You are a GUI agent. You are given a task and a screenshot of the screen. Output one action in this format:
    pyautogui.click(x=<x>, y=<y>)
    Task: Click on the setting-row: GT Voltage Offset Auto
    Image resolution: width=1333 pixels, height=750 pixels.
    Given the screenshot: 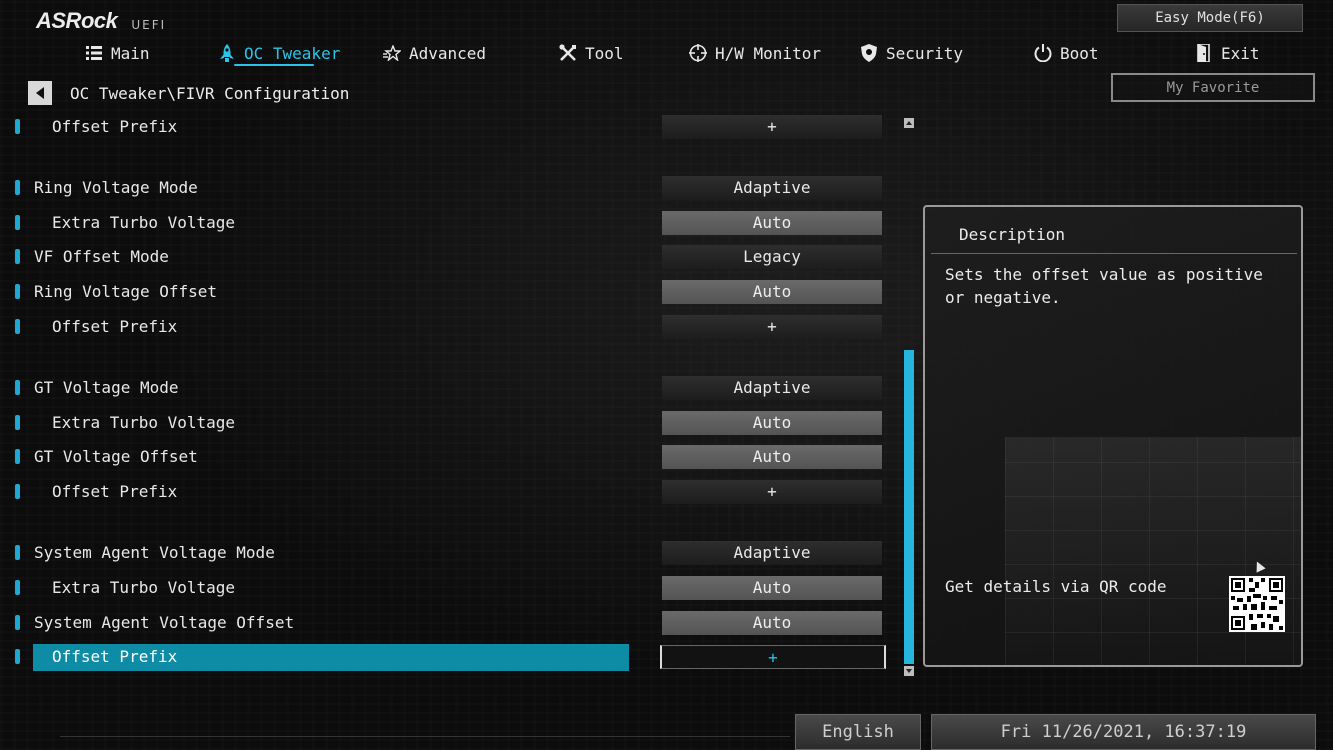 What is the action you would take?
    pyautogui.click(x=450, y=457)
    